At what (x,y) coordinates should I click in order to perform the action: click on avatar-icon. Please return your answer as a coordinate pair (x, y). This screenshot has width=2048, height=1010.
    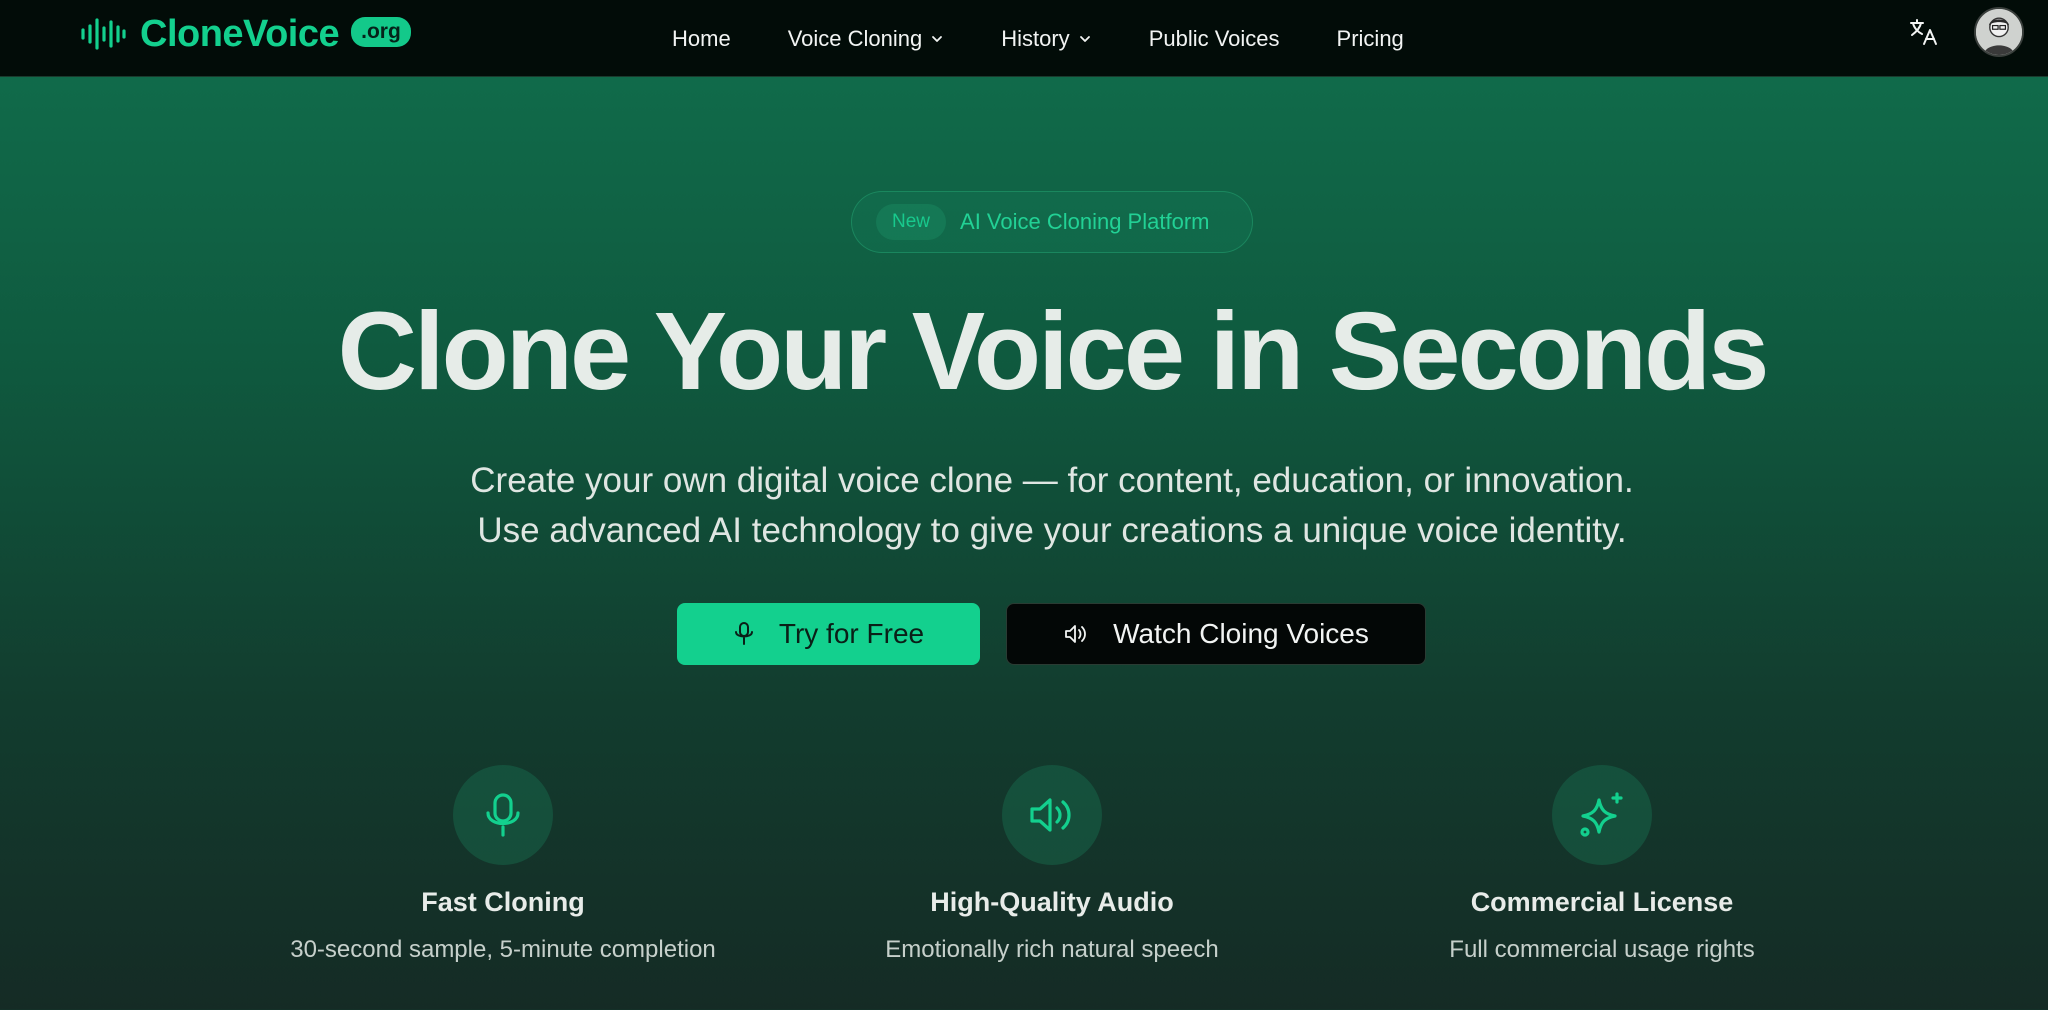
    Looking at the image, I should click on (1999, 32).